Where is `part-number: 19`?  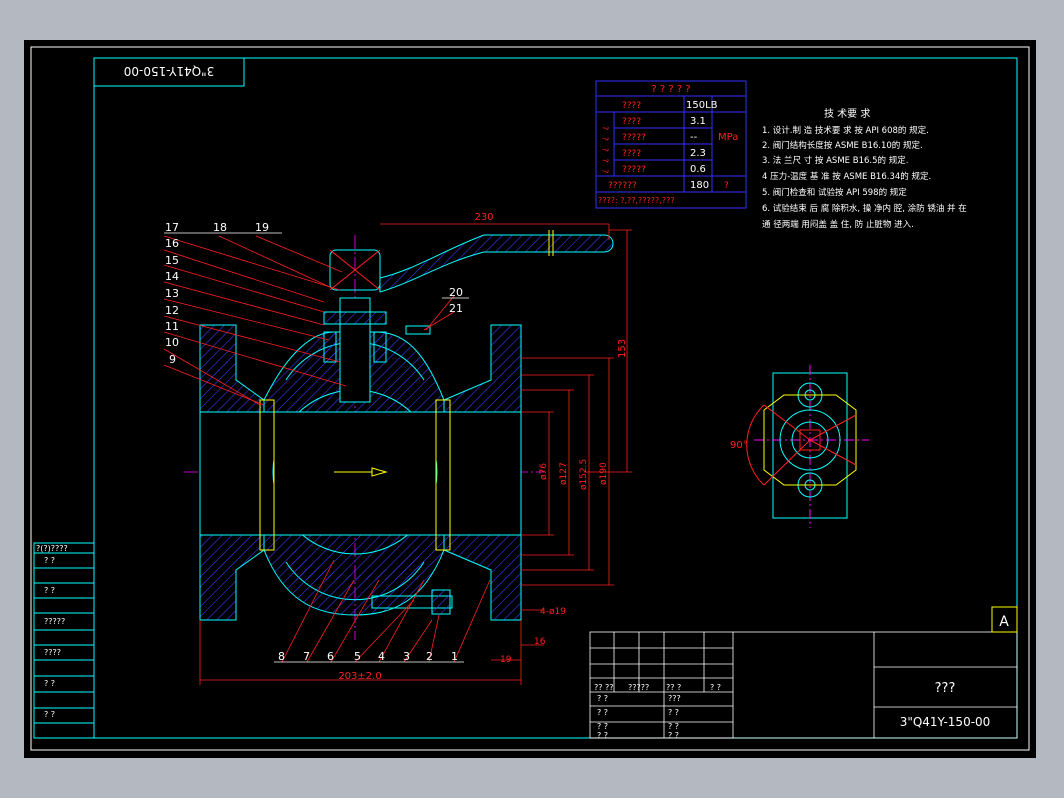
part-number: 19 is located at coordinates (262, 227).